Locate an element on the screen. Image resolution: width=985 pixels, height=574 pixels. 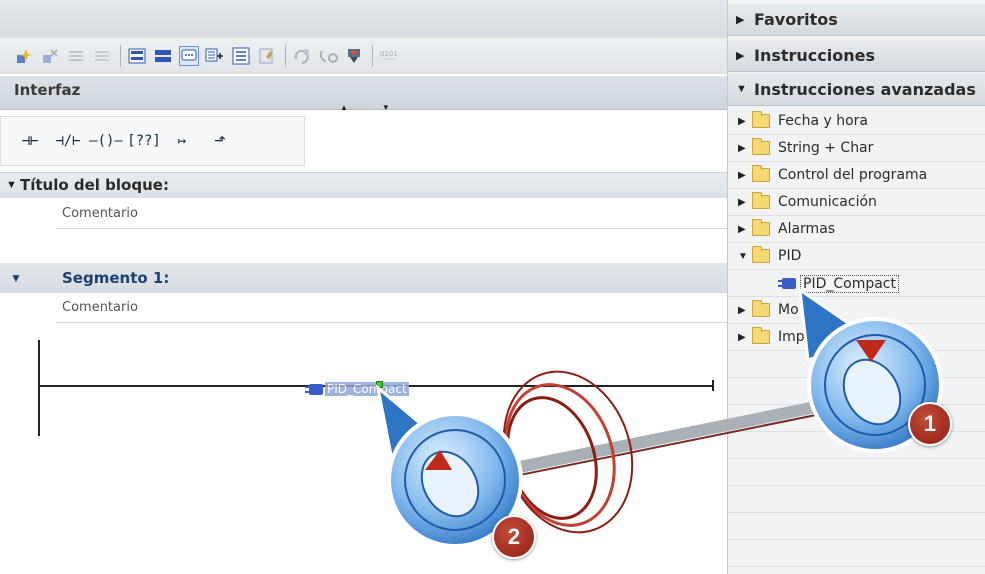
step-badge-1: 1 is located at coordinates (930, 424).